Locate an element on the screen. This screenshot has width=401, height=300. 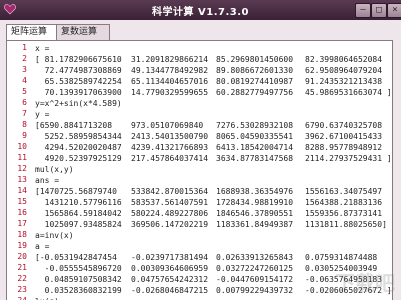
tab-matrix: 矩阵运算 is located at coordinates (34, 32).